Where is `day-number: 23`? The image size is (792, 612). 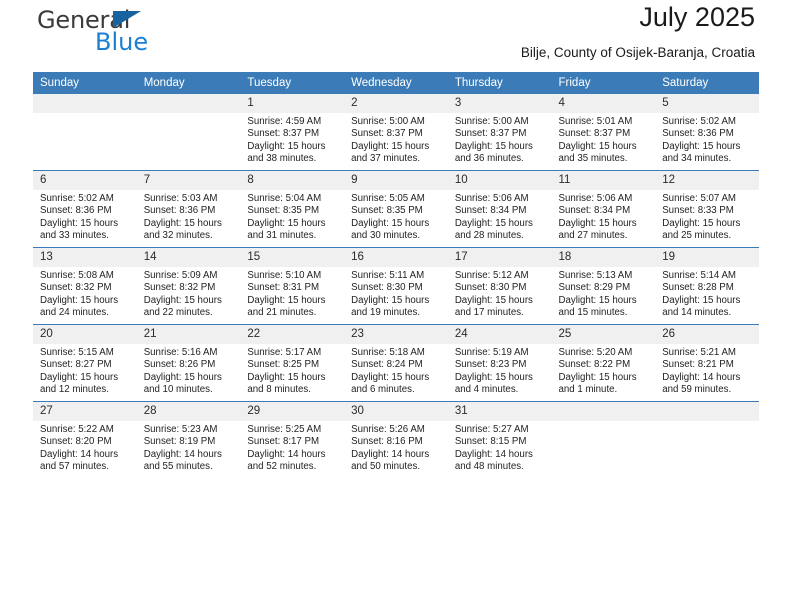
day-number: 23 is located at coordinates (396, 334).